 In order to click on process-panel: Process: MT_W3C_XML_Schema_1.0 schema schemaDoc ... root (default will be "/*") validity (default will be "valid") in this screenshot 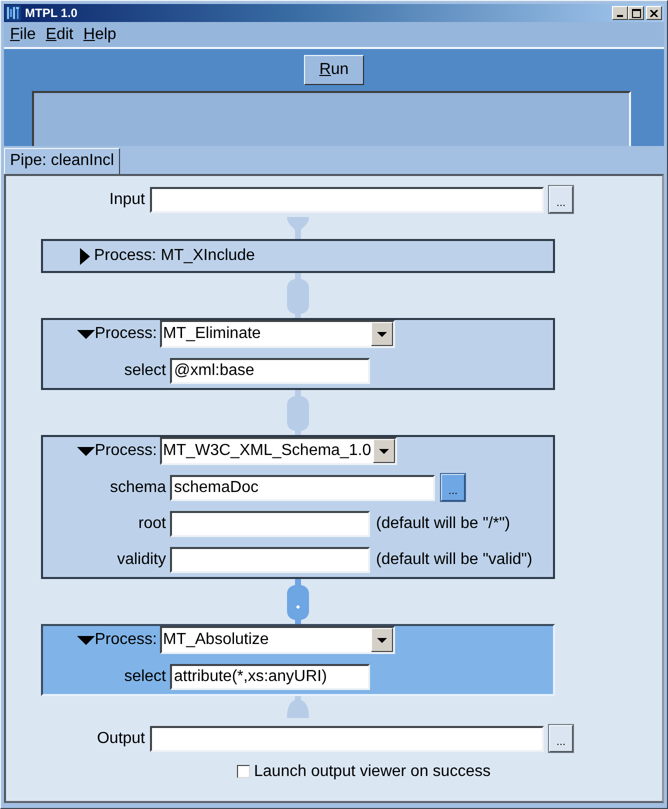, I will do `click(298, 507)`.